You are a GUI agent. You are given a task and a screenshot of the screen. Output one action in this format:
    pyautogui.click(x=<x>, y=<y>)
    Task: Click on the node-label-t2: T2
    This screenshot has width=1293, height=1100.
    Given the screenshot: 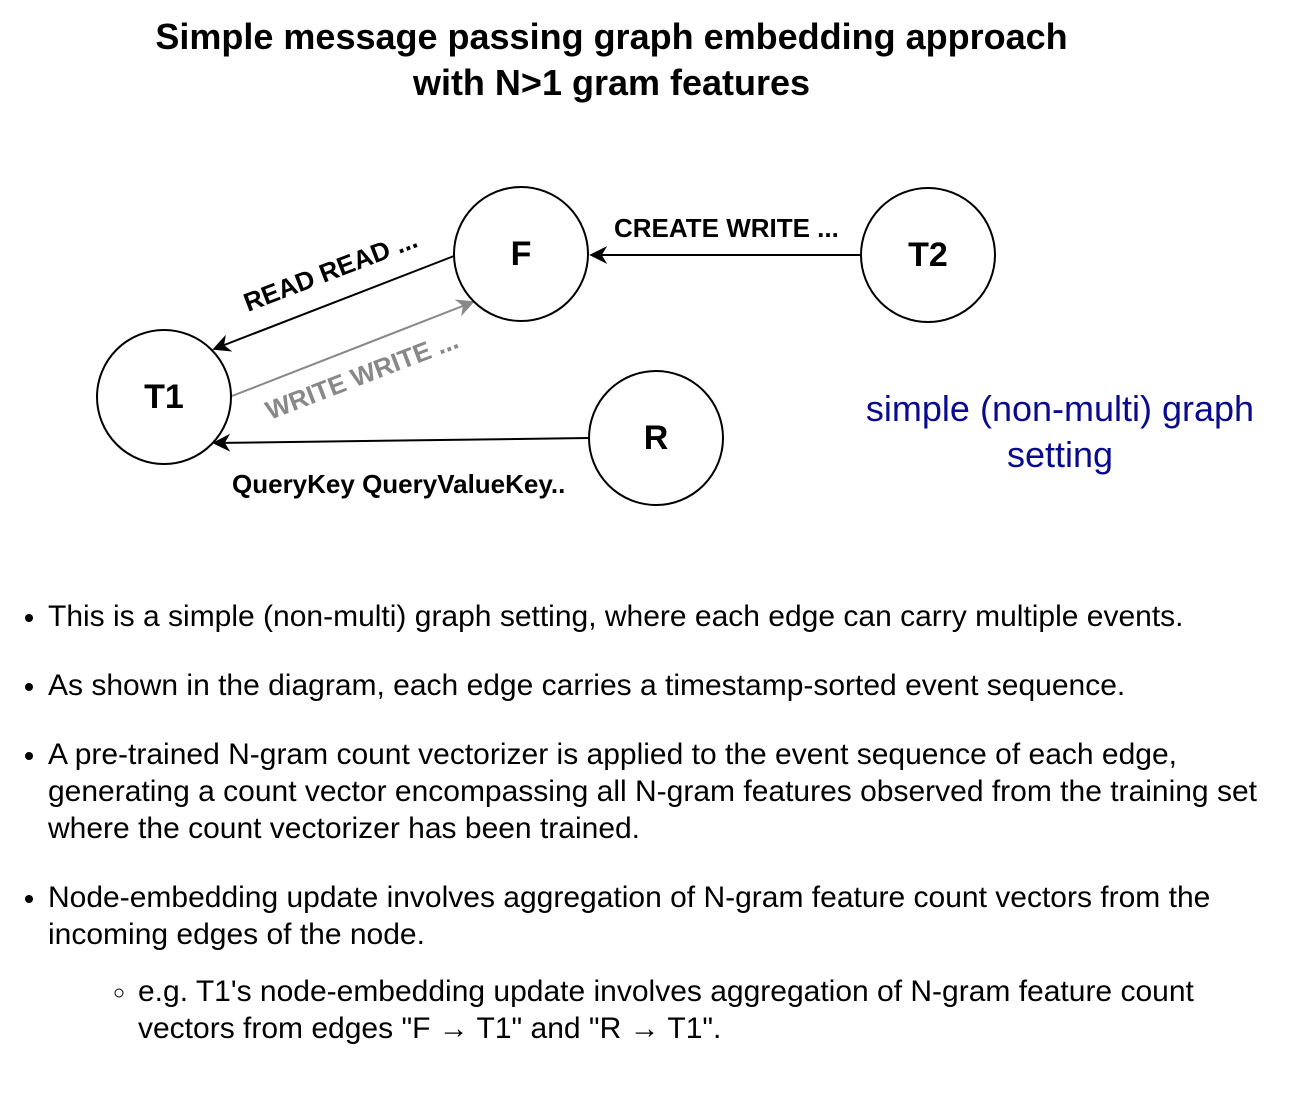 What is the action you would take?
    pyautogui.click(x=928, y=255)
    